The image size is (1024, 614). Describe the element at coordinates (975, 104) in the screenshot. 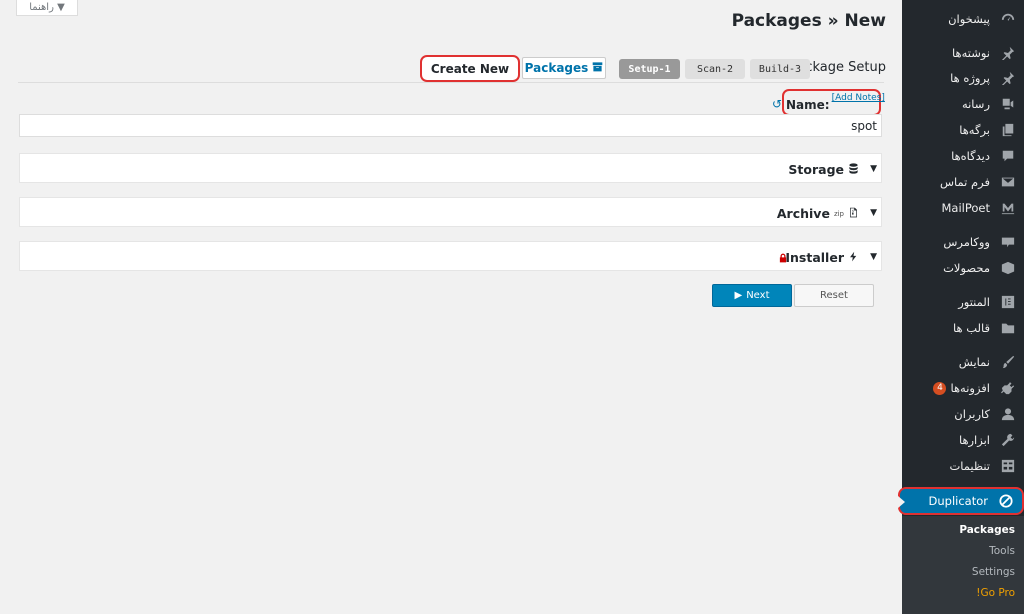

I see `sidebar-item-label: رسانه` at that location.